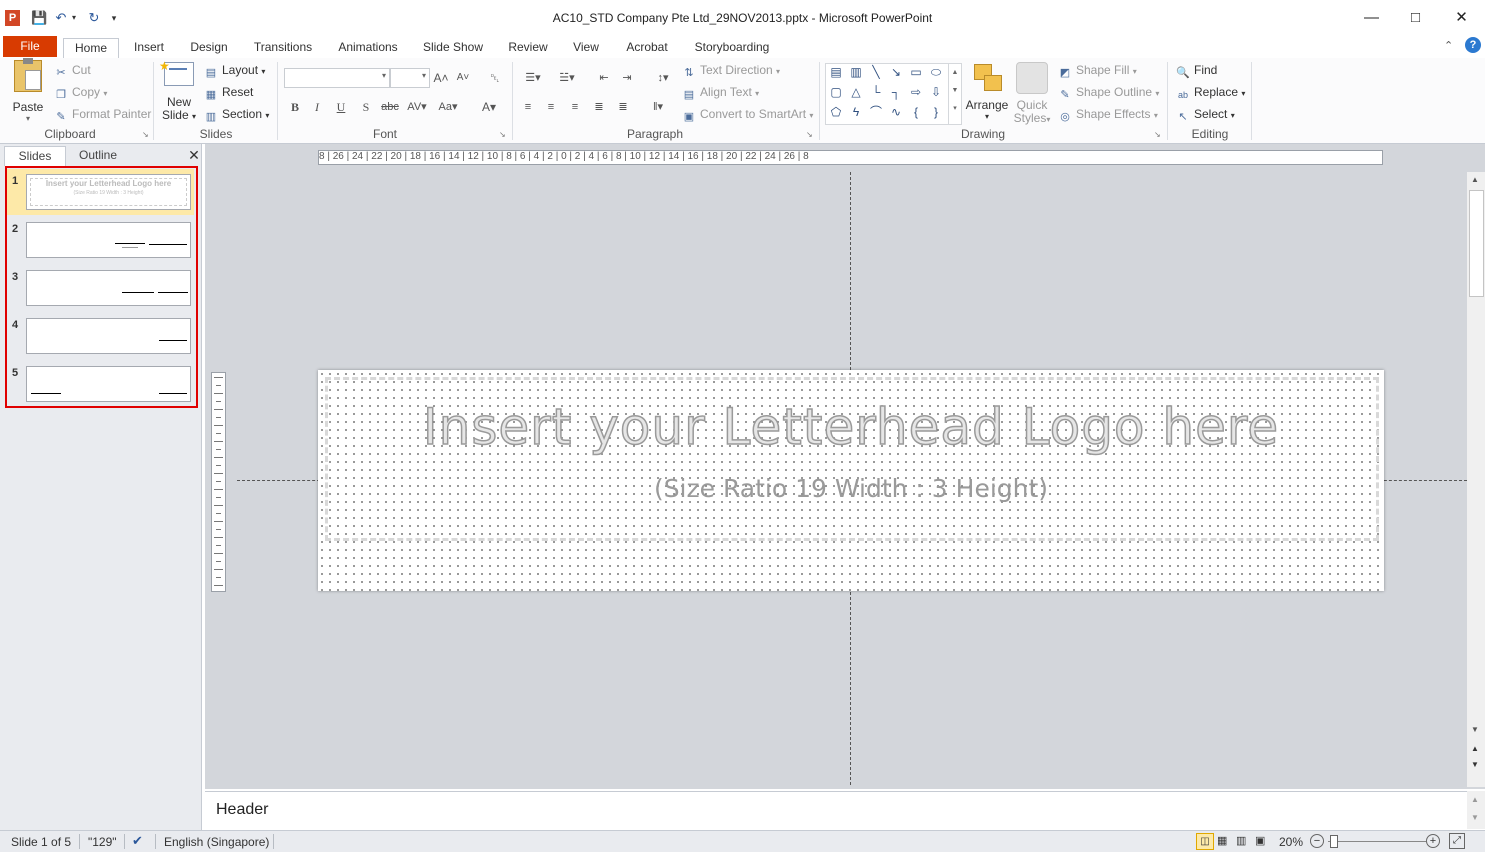 This screenshot has height=852, width=1485. Describe the element at coordinates (1097, 70) in the screenshot. I see `shape-fill-button: ◩ Shape Fill ▾` at that location.